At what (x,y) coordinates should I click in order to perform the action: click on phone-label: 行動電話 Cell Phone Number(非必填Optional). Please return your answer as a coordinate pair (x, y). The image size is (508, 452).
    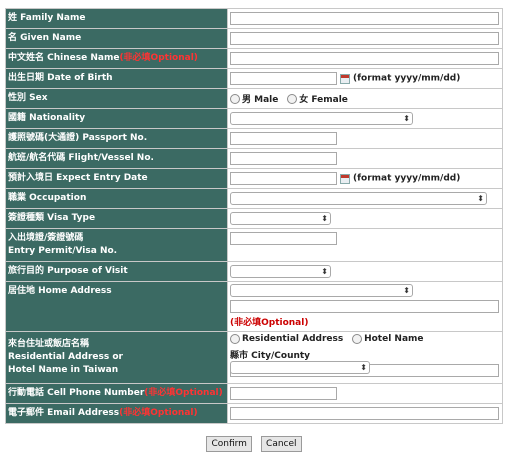
    Looking at the image, I should click on (116, 393).